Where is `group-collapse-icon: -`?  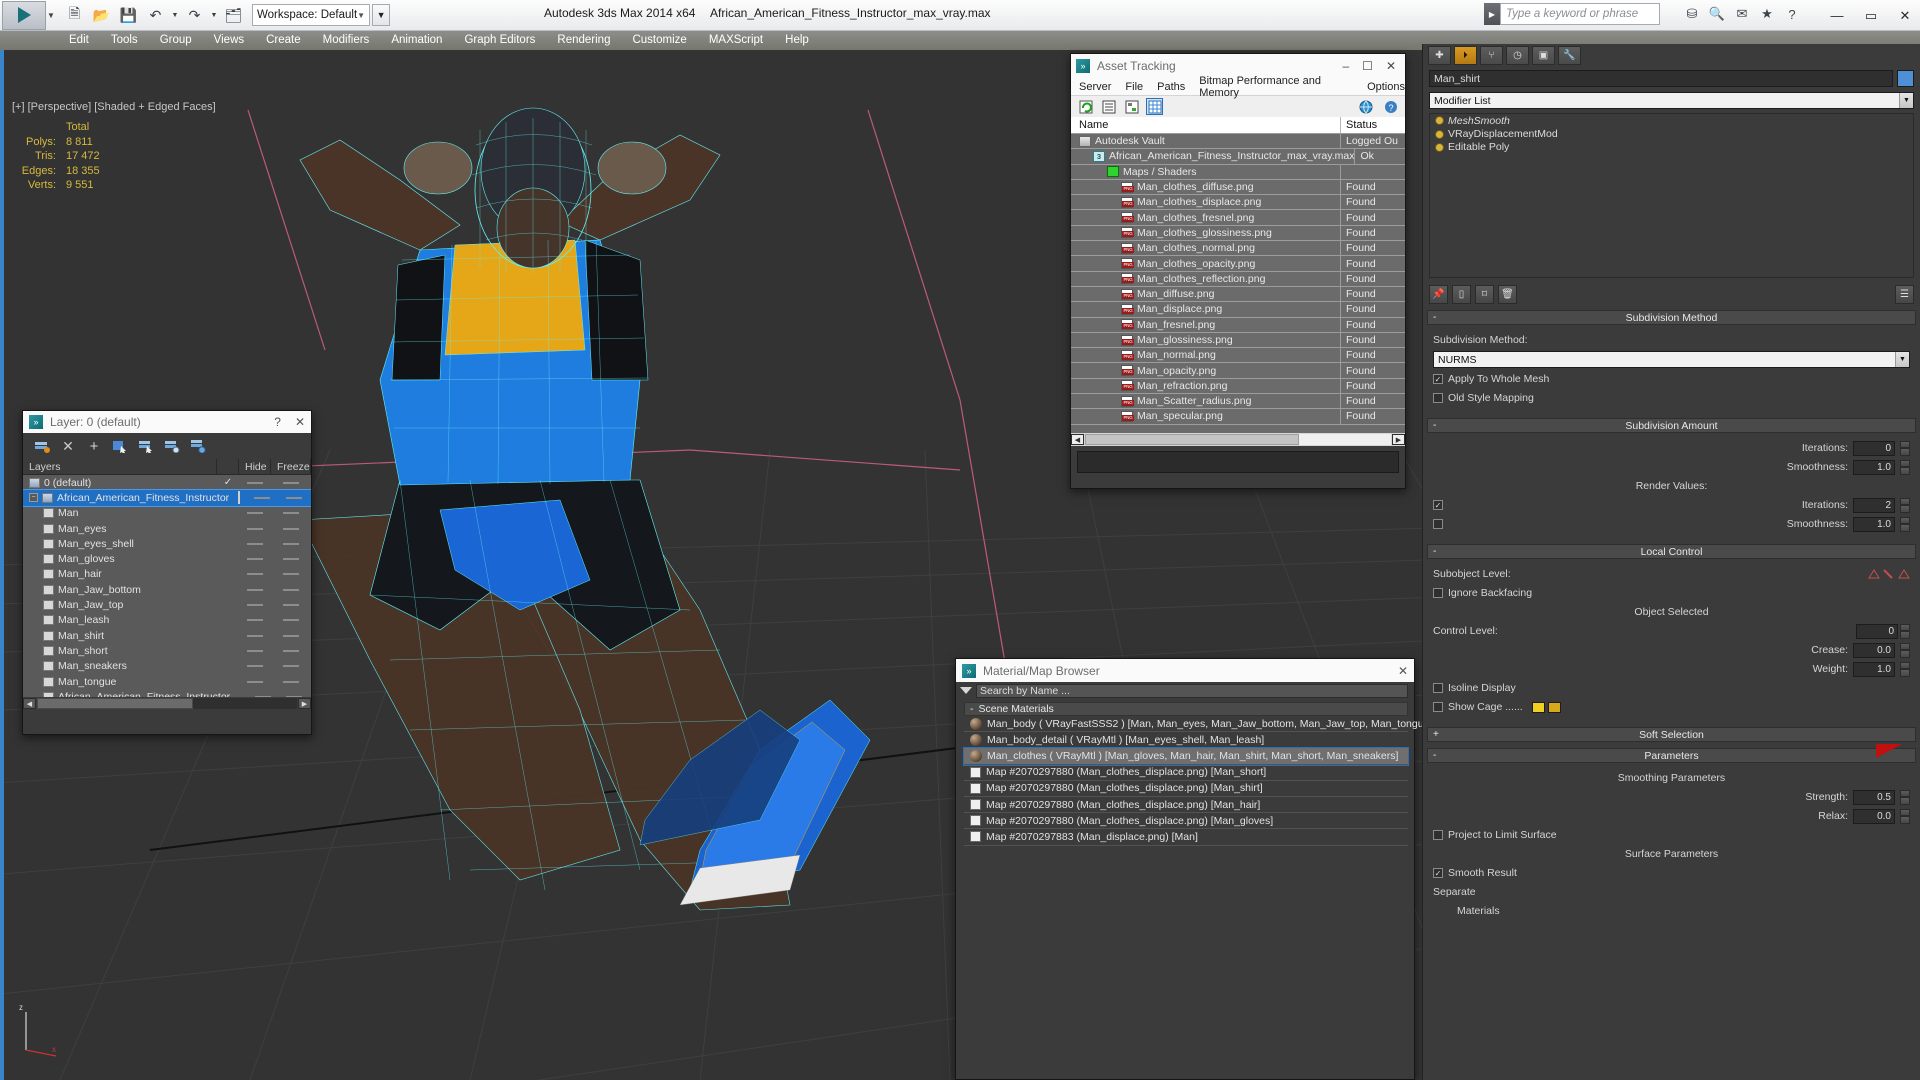
group-collapse-icon: - is located at coordinates (972, 709).